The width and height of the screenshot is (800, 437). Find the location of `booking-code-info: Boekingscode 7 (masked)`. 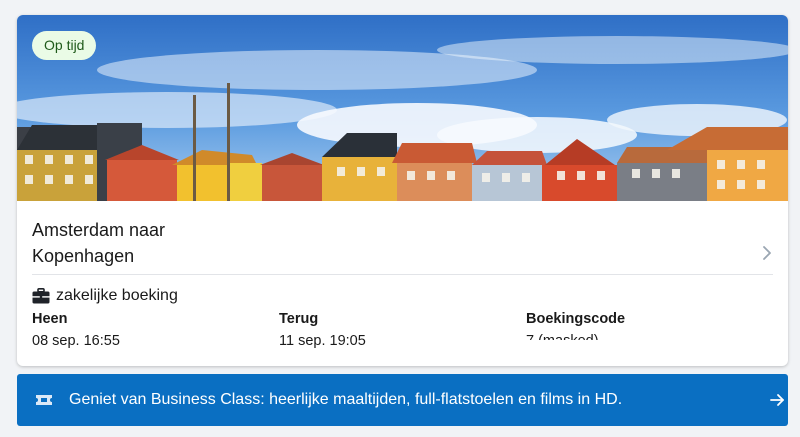

booking-code-info: Boekingscode 7 (masked) is located at coordinates (575, 325).